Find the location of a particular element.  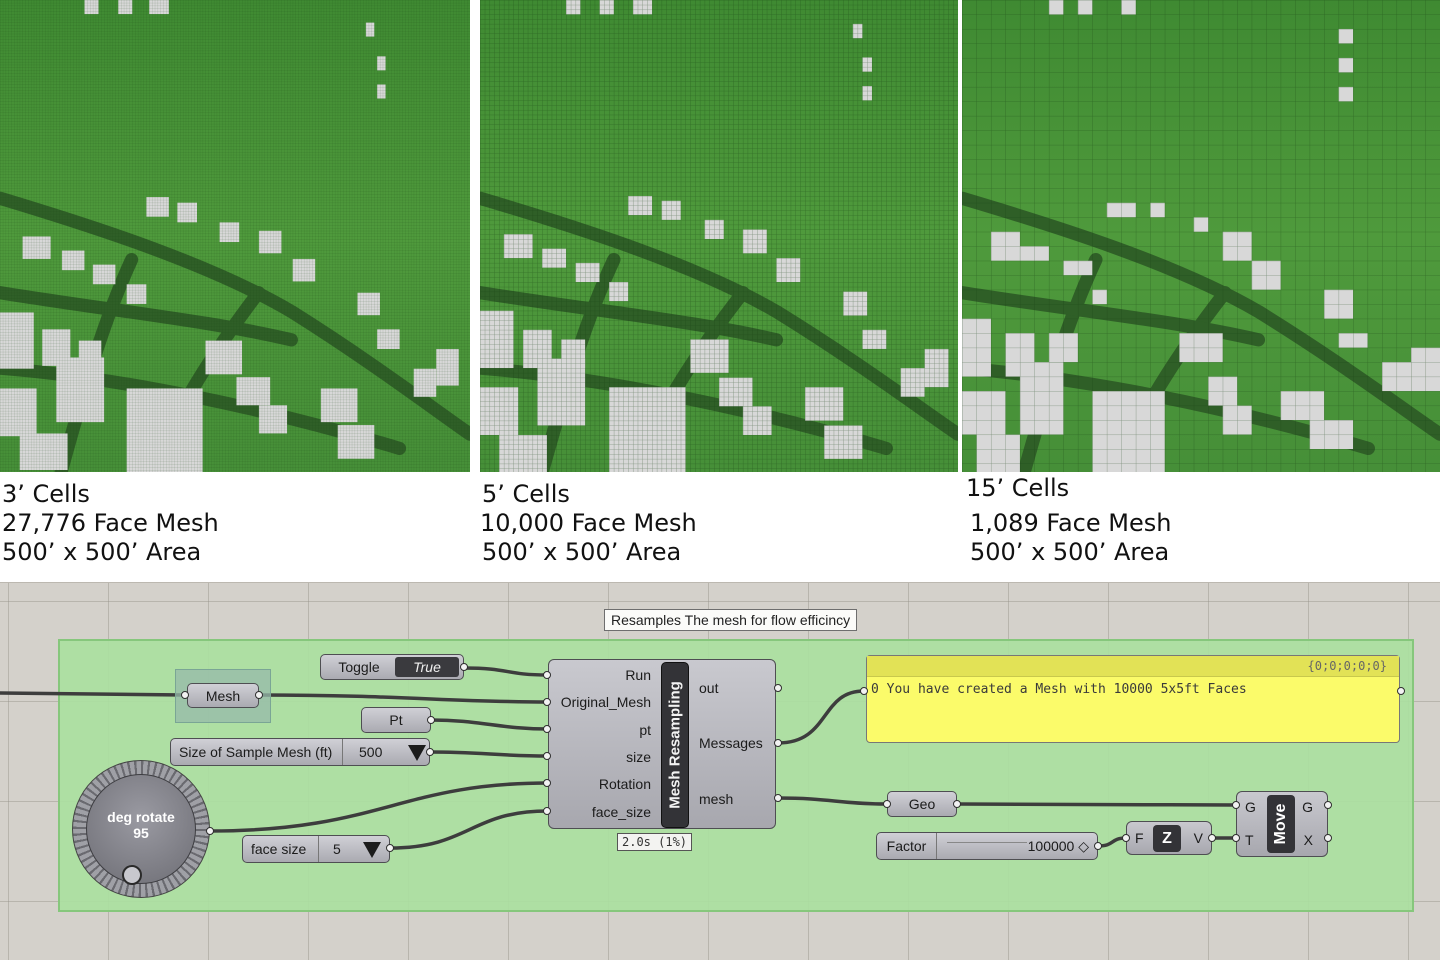

caption-cell-size: 3’ Cells is located at coordinates (46, 494).